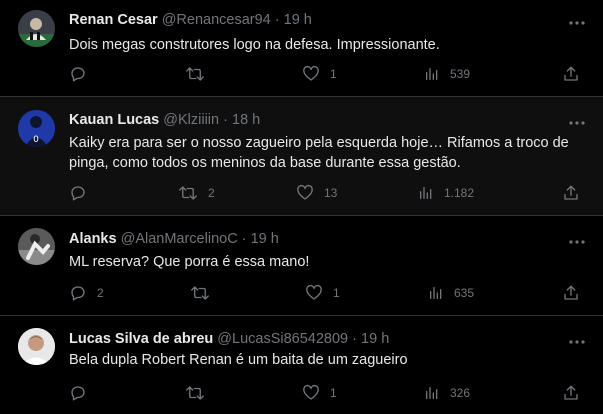 Image resolution: width=603 pixels, height=414 pixels. I want to click on reply-button: 2, so click(86, 293).